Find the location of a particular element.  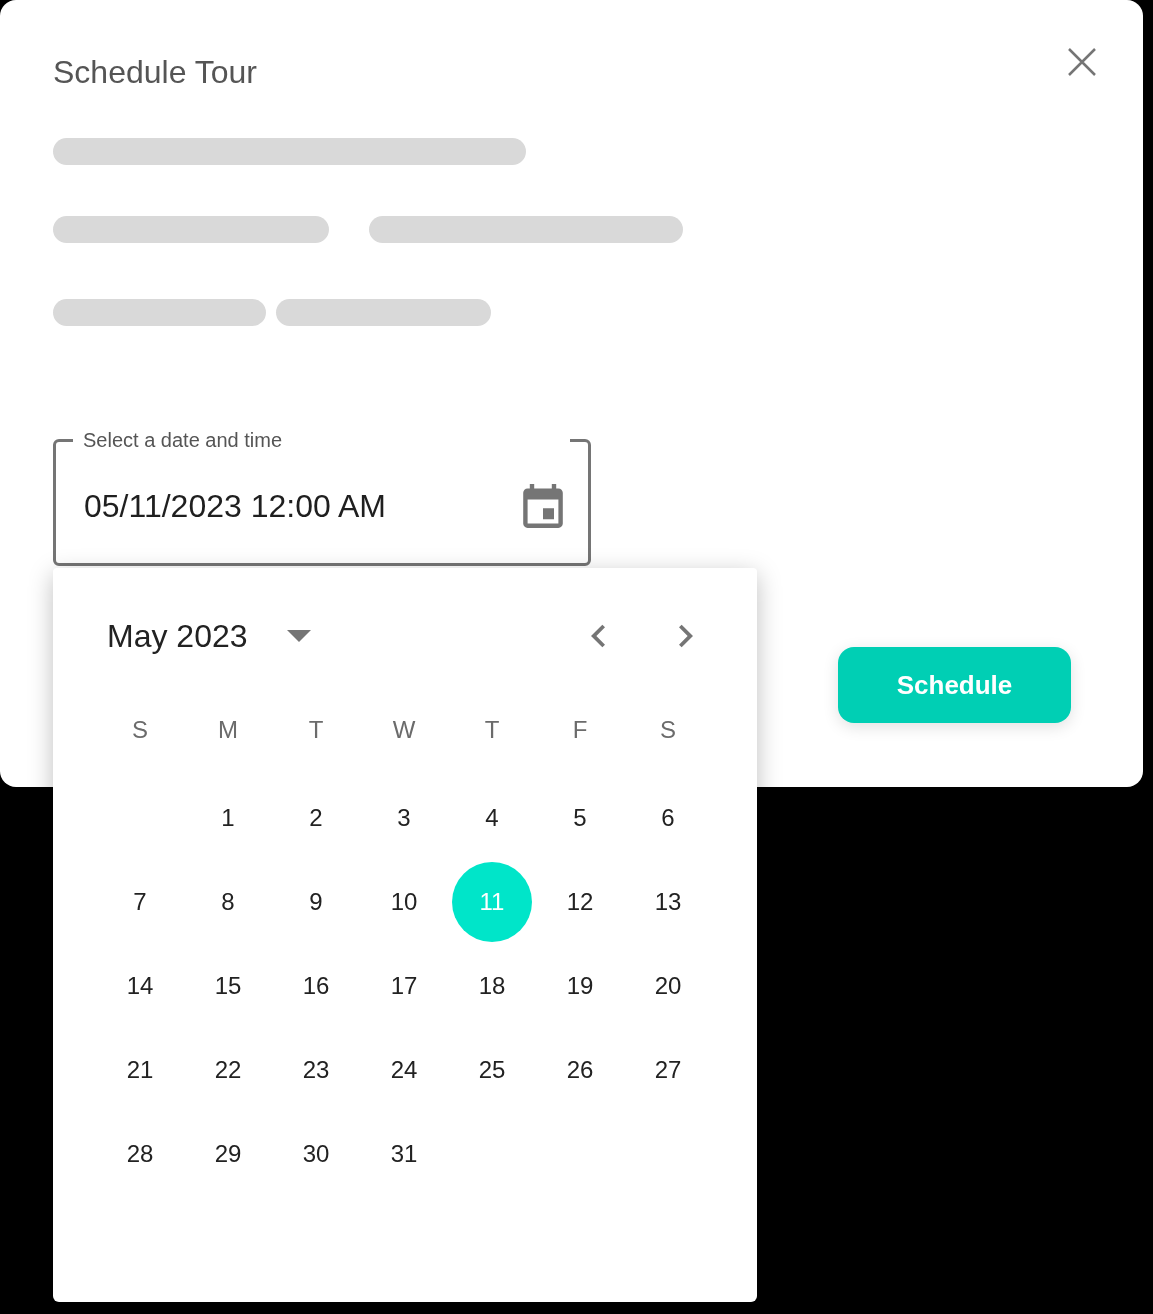

day-button: 4 is located at coordinates (492, 818).